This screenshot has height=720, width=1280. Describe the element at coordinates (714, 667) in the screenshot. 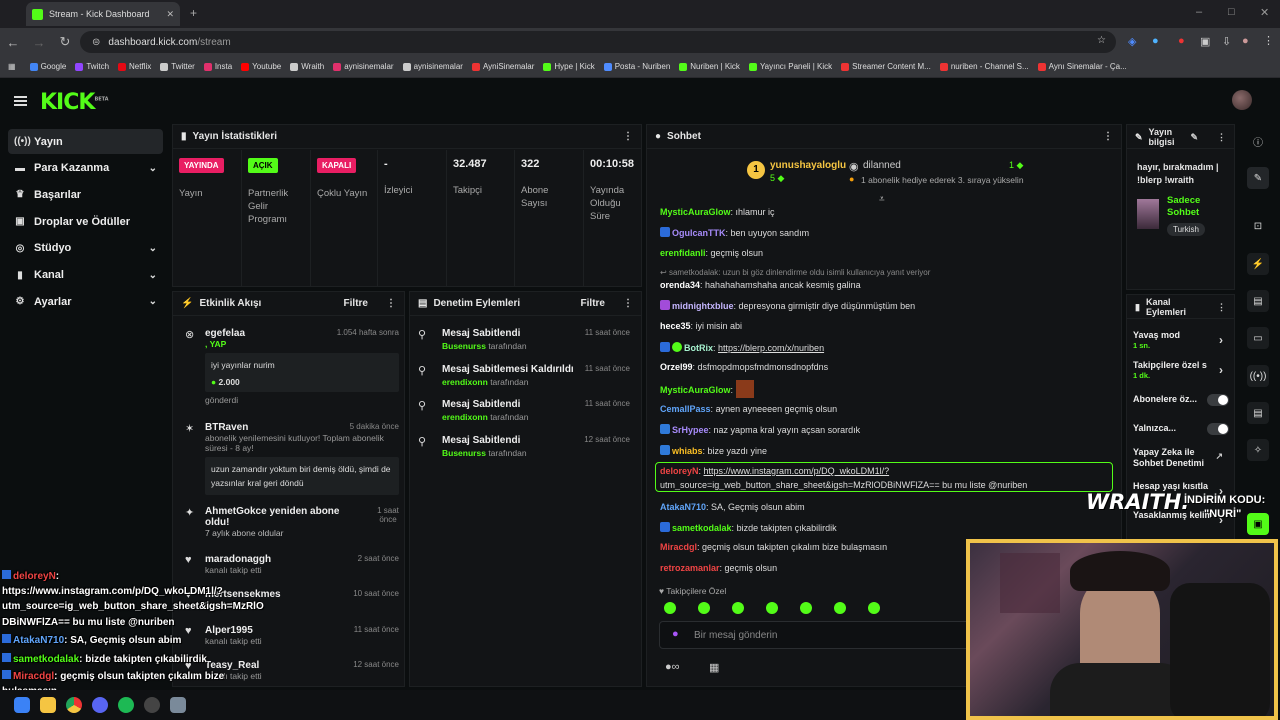

I see `store-icon: ▦` at that location.